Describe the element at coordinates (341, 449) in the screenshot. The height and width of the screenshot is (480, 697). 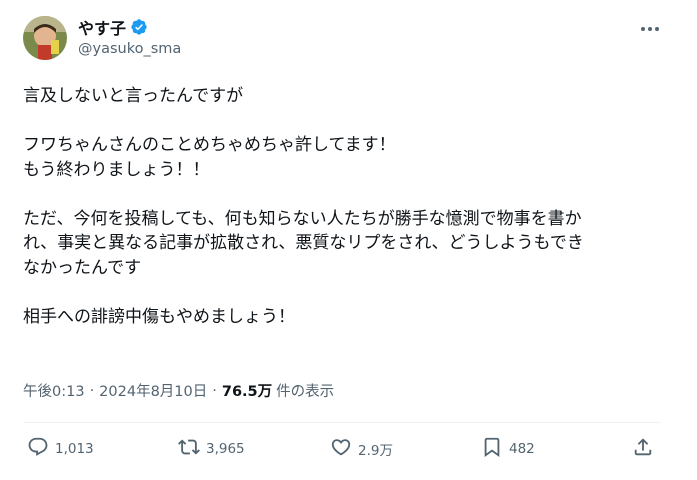
I see `like-icon` at that location.